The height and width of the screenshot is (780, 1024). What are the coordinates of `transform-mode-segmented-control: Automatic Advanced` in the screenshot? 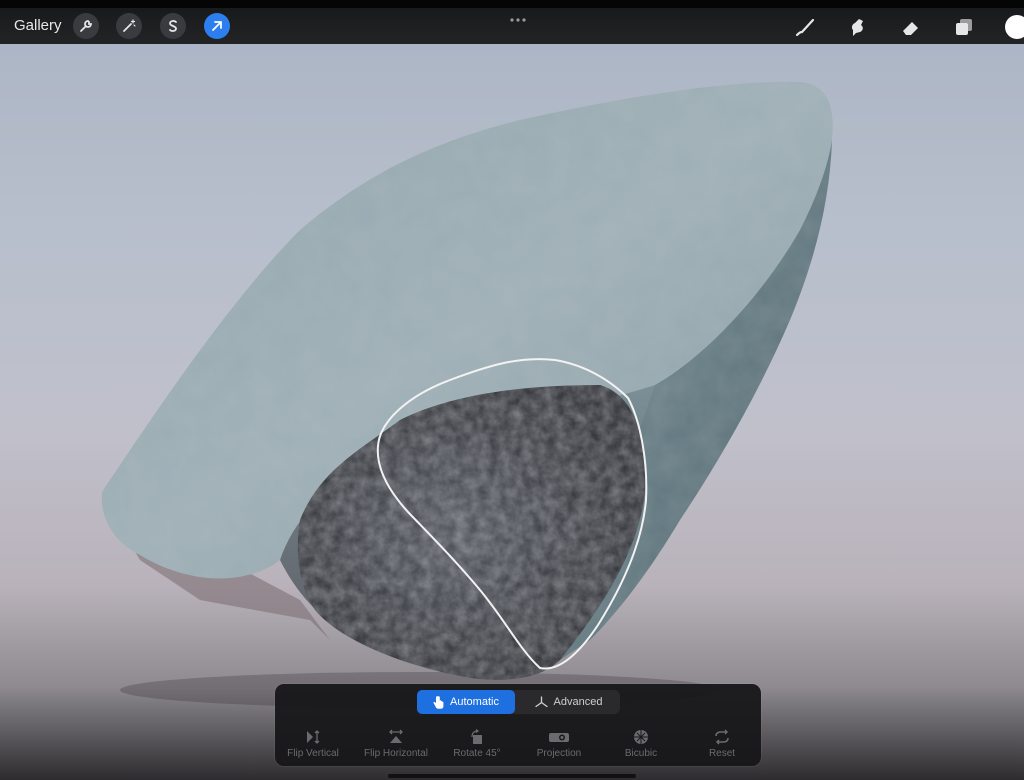 It's located at (518, 702).